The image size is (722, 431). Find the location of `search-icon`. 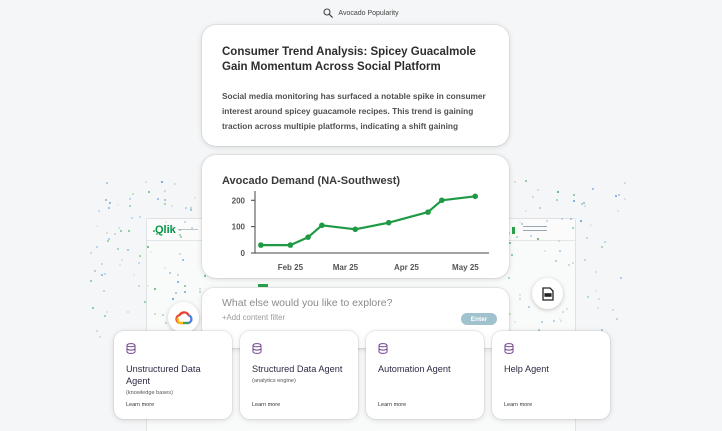

search-icon is located at coordinates (328, 13).